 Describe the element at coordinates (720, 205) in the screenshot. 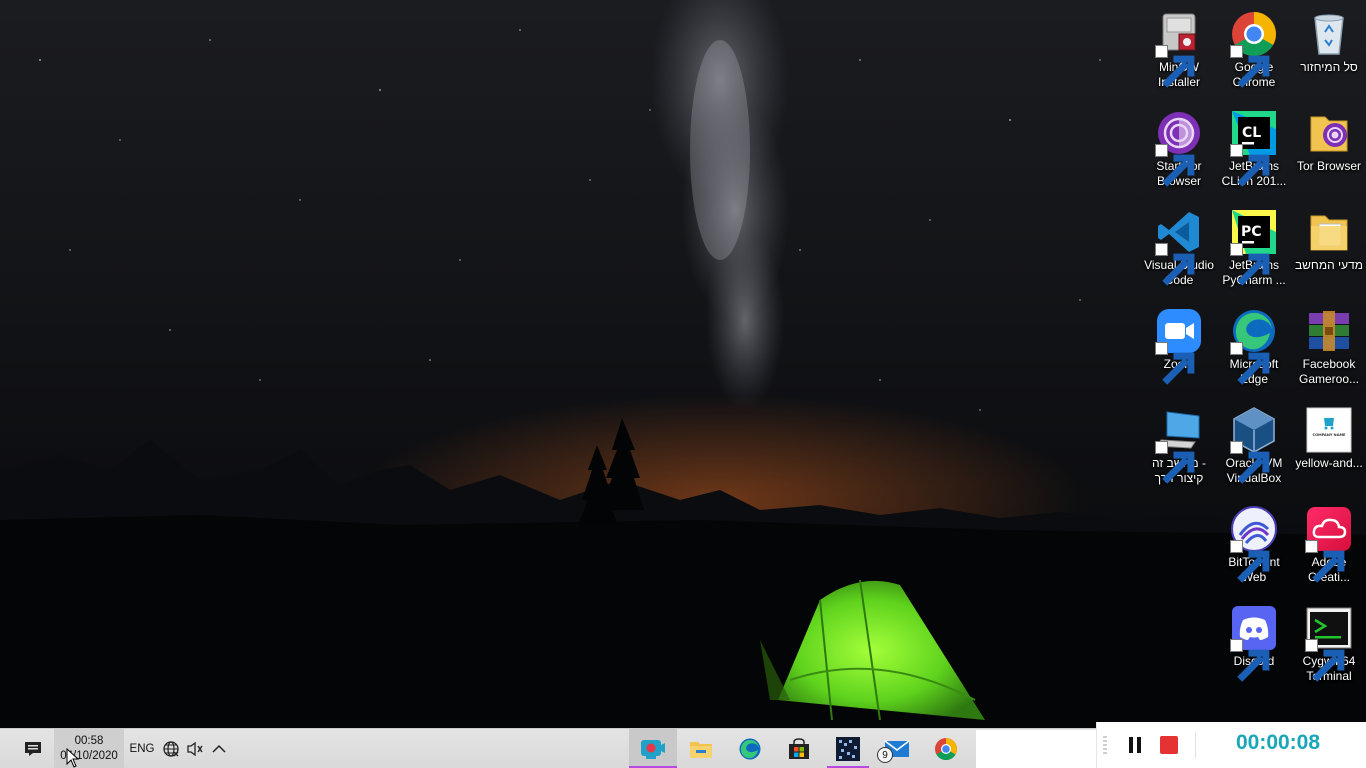

I see `milky-way` at that location.